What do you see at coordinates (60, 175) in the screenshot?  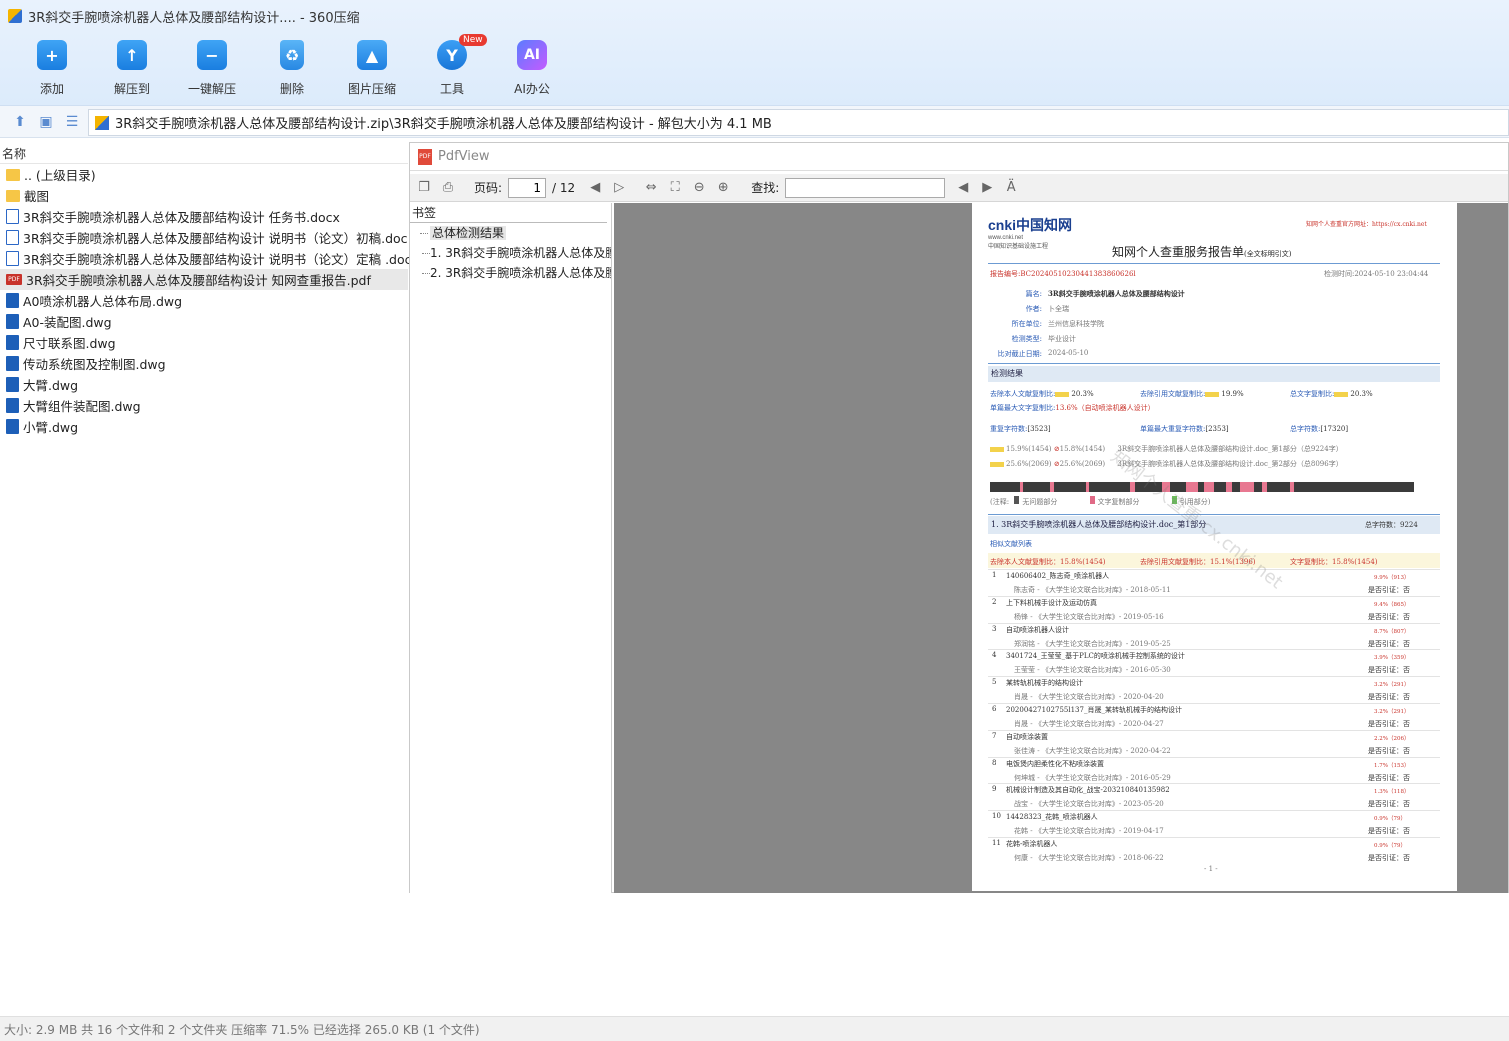 I see `file-name: .. (上级目录)` at bounding box center [60, 175].